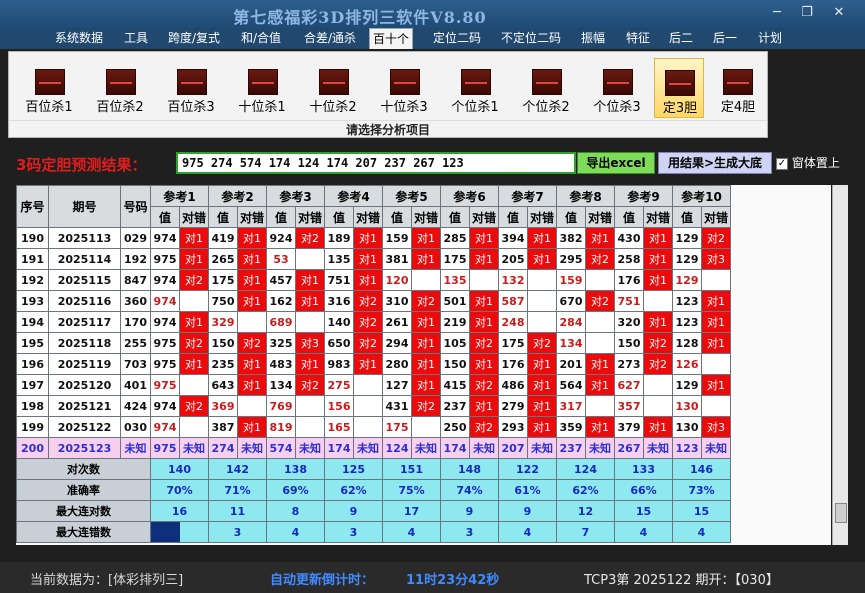  What do you see at coordinates (135, 406) in the screenshot?
I see `number-cell: 424` at bounding box center [135, 406].